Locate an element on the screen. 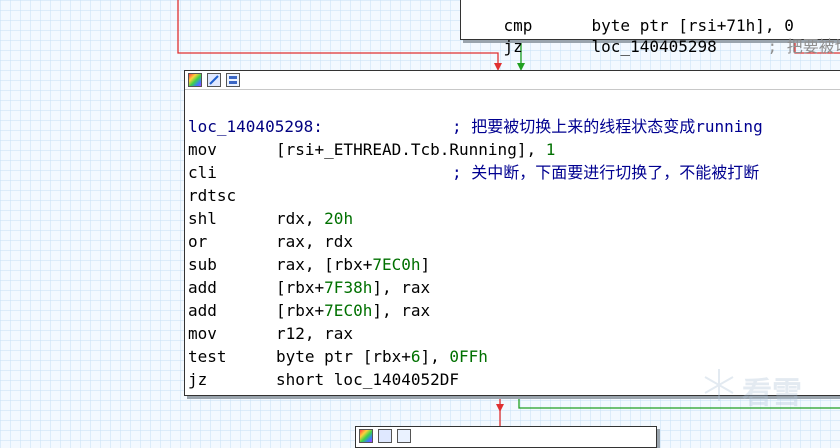  watermark-text: 看雪 is located at coordinates (772, 393).